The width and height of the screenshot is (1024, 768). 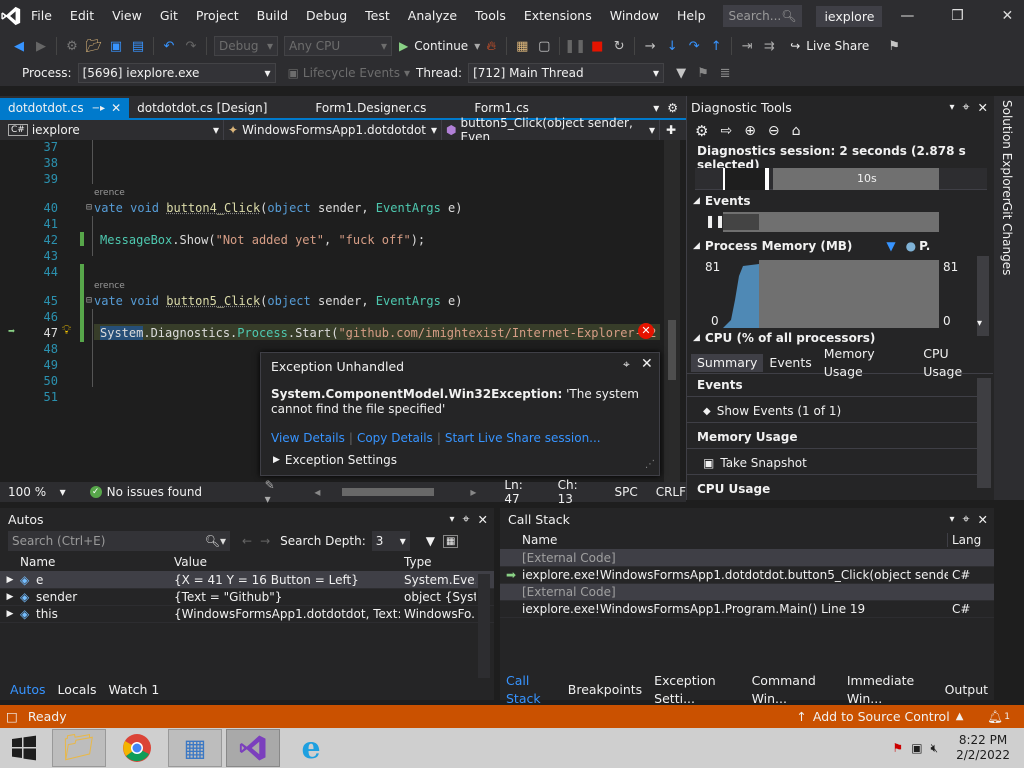 I want to click on feedback-icon: ⚑, so click(x=894, y=46).